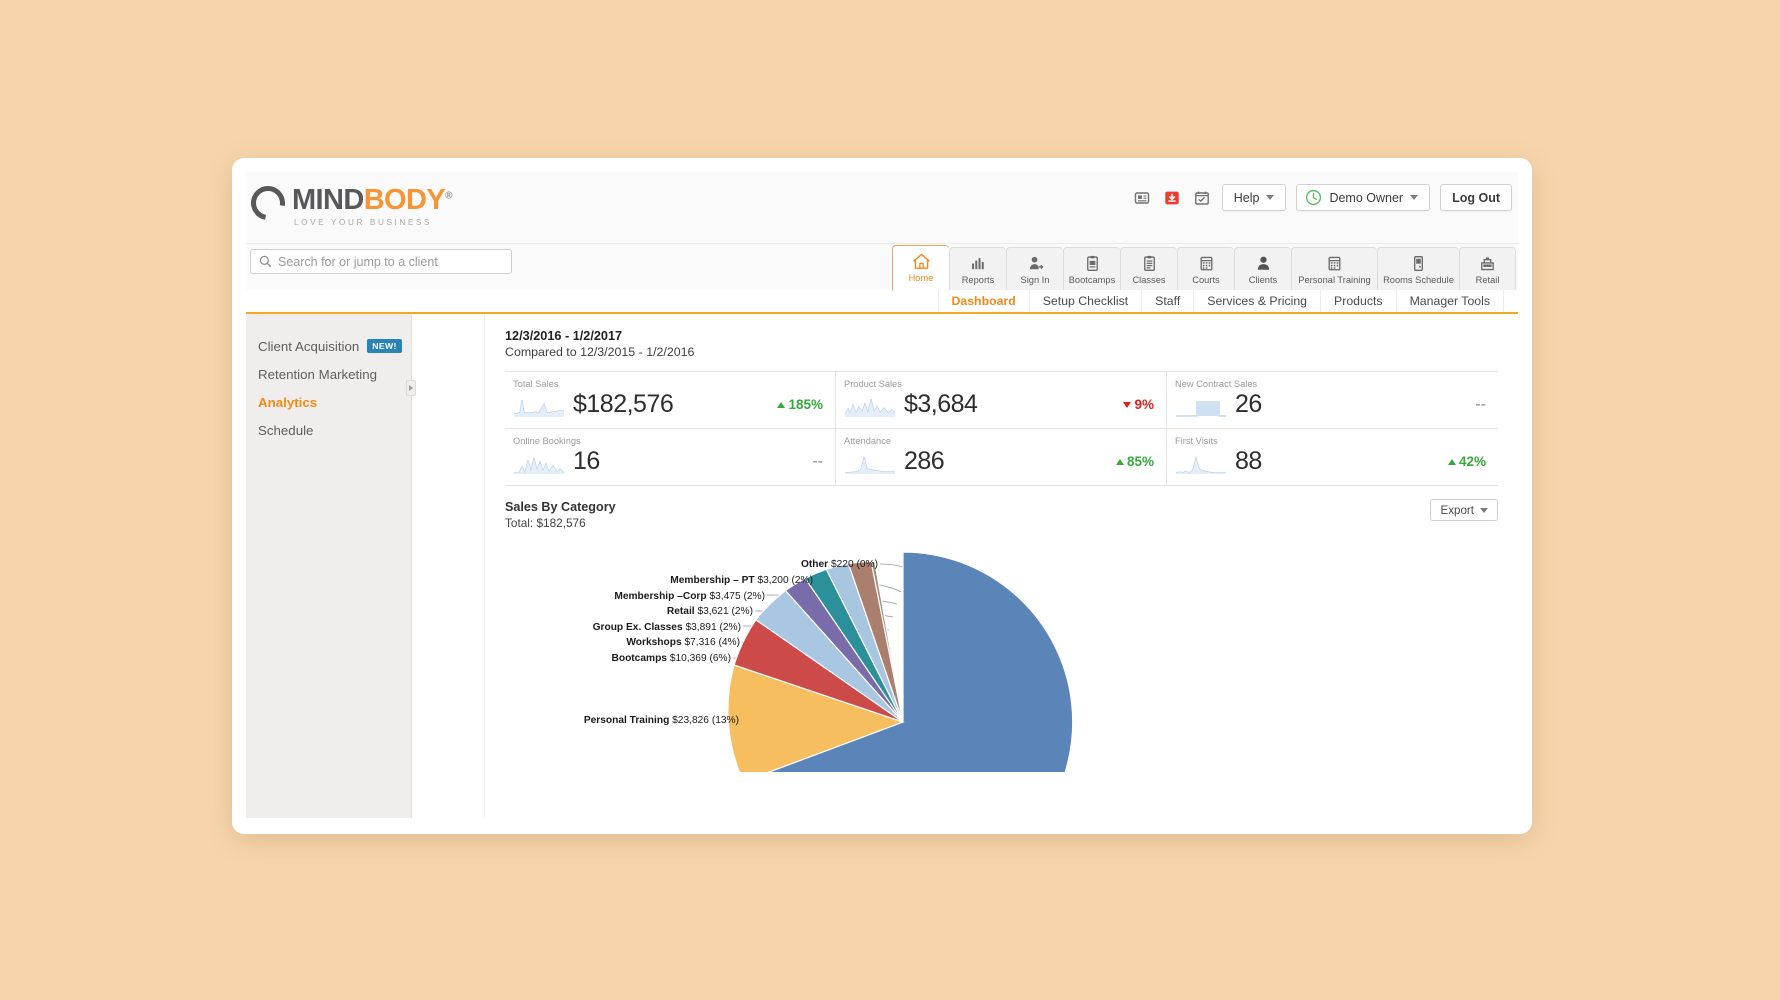 This screenshot has width=1780, height=1000. What do you see at coordinates (1358, 301) in the screenshot?
I see `tab-products: Products` at bounding box center [1358, 301].